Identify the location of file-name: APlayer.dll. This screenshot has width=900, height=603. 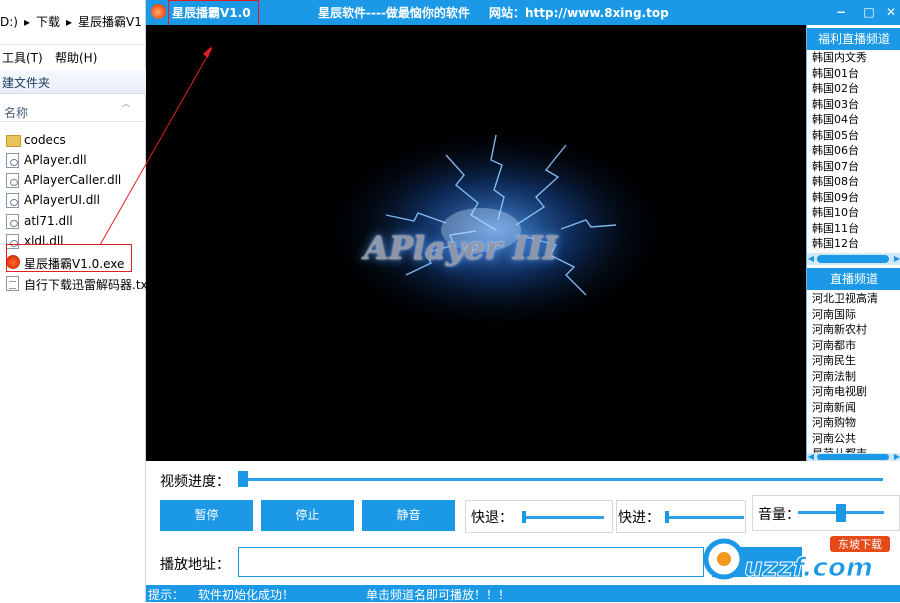
(55, 160).